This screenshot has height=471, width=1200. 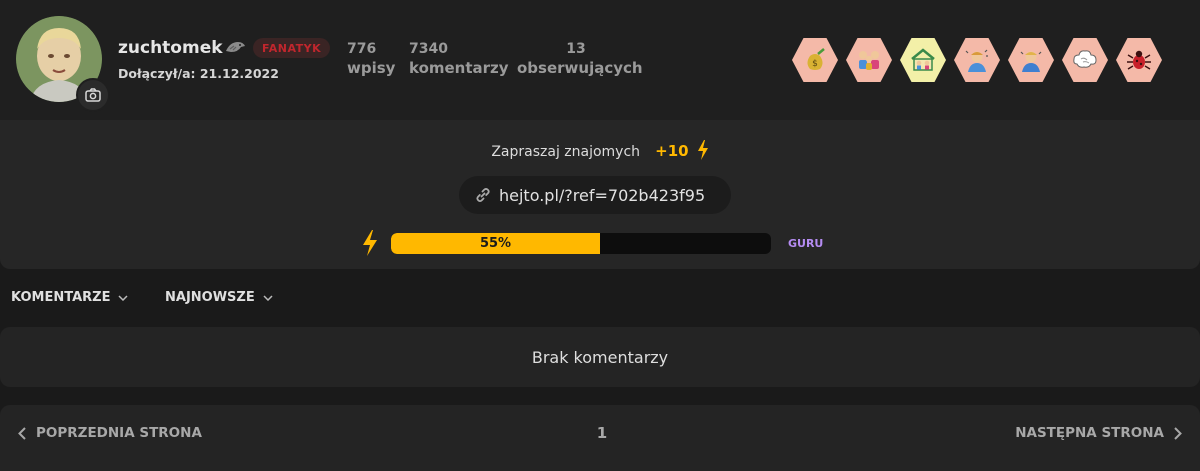 What do you see at coordinates (459, 68) in the screenshot?
I see `stat-comments-label: komentarzy` at bounding box center [459, 68].